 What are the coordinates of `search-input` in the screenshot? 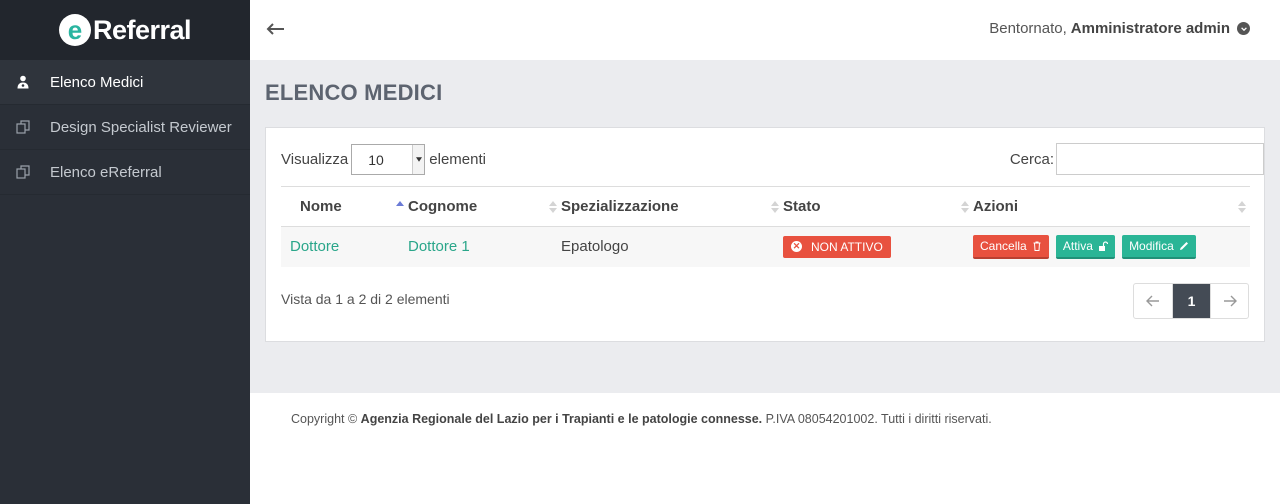 It's located at (1160, 159).